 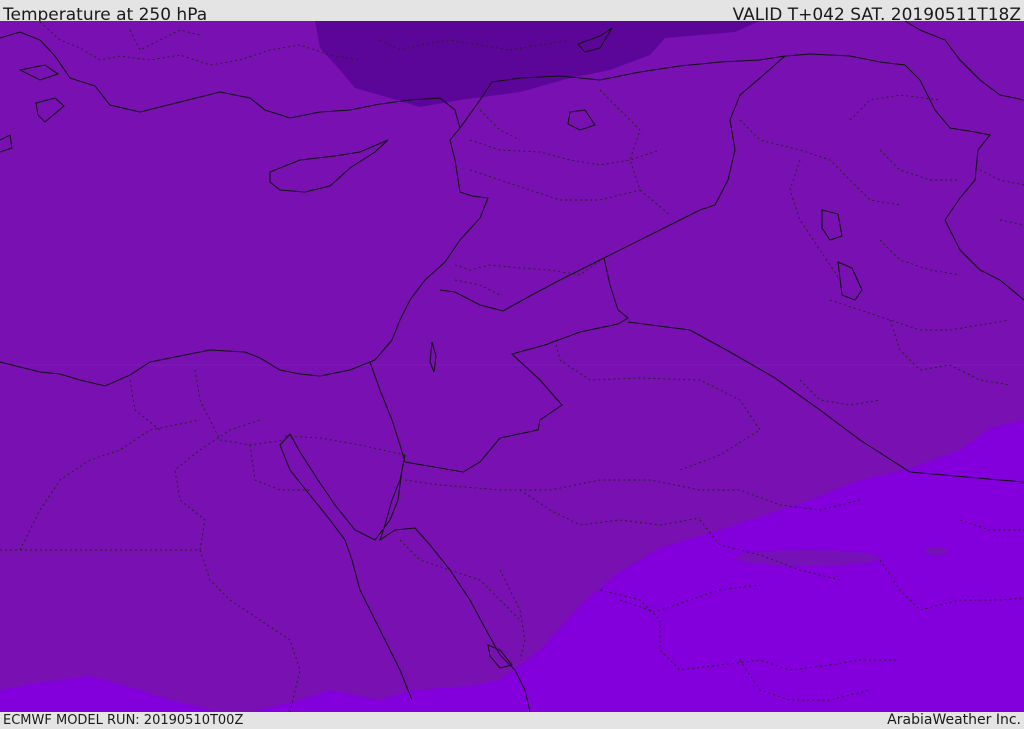 I want to click on intermediate-temperature-patch, so click(x=808, y=558).